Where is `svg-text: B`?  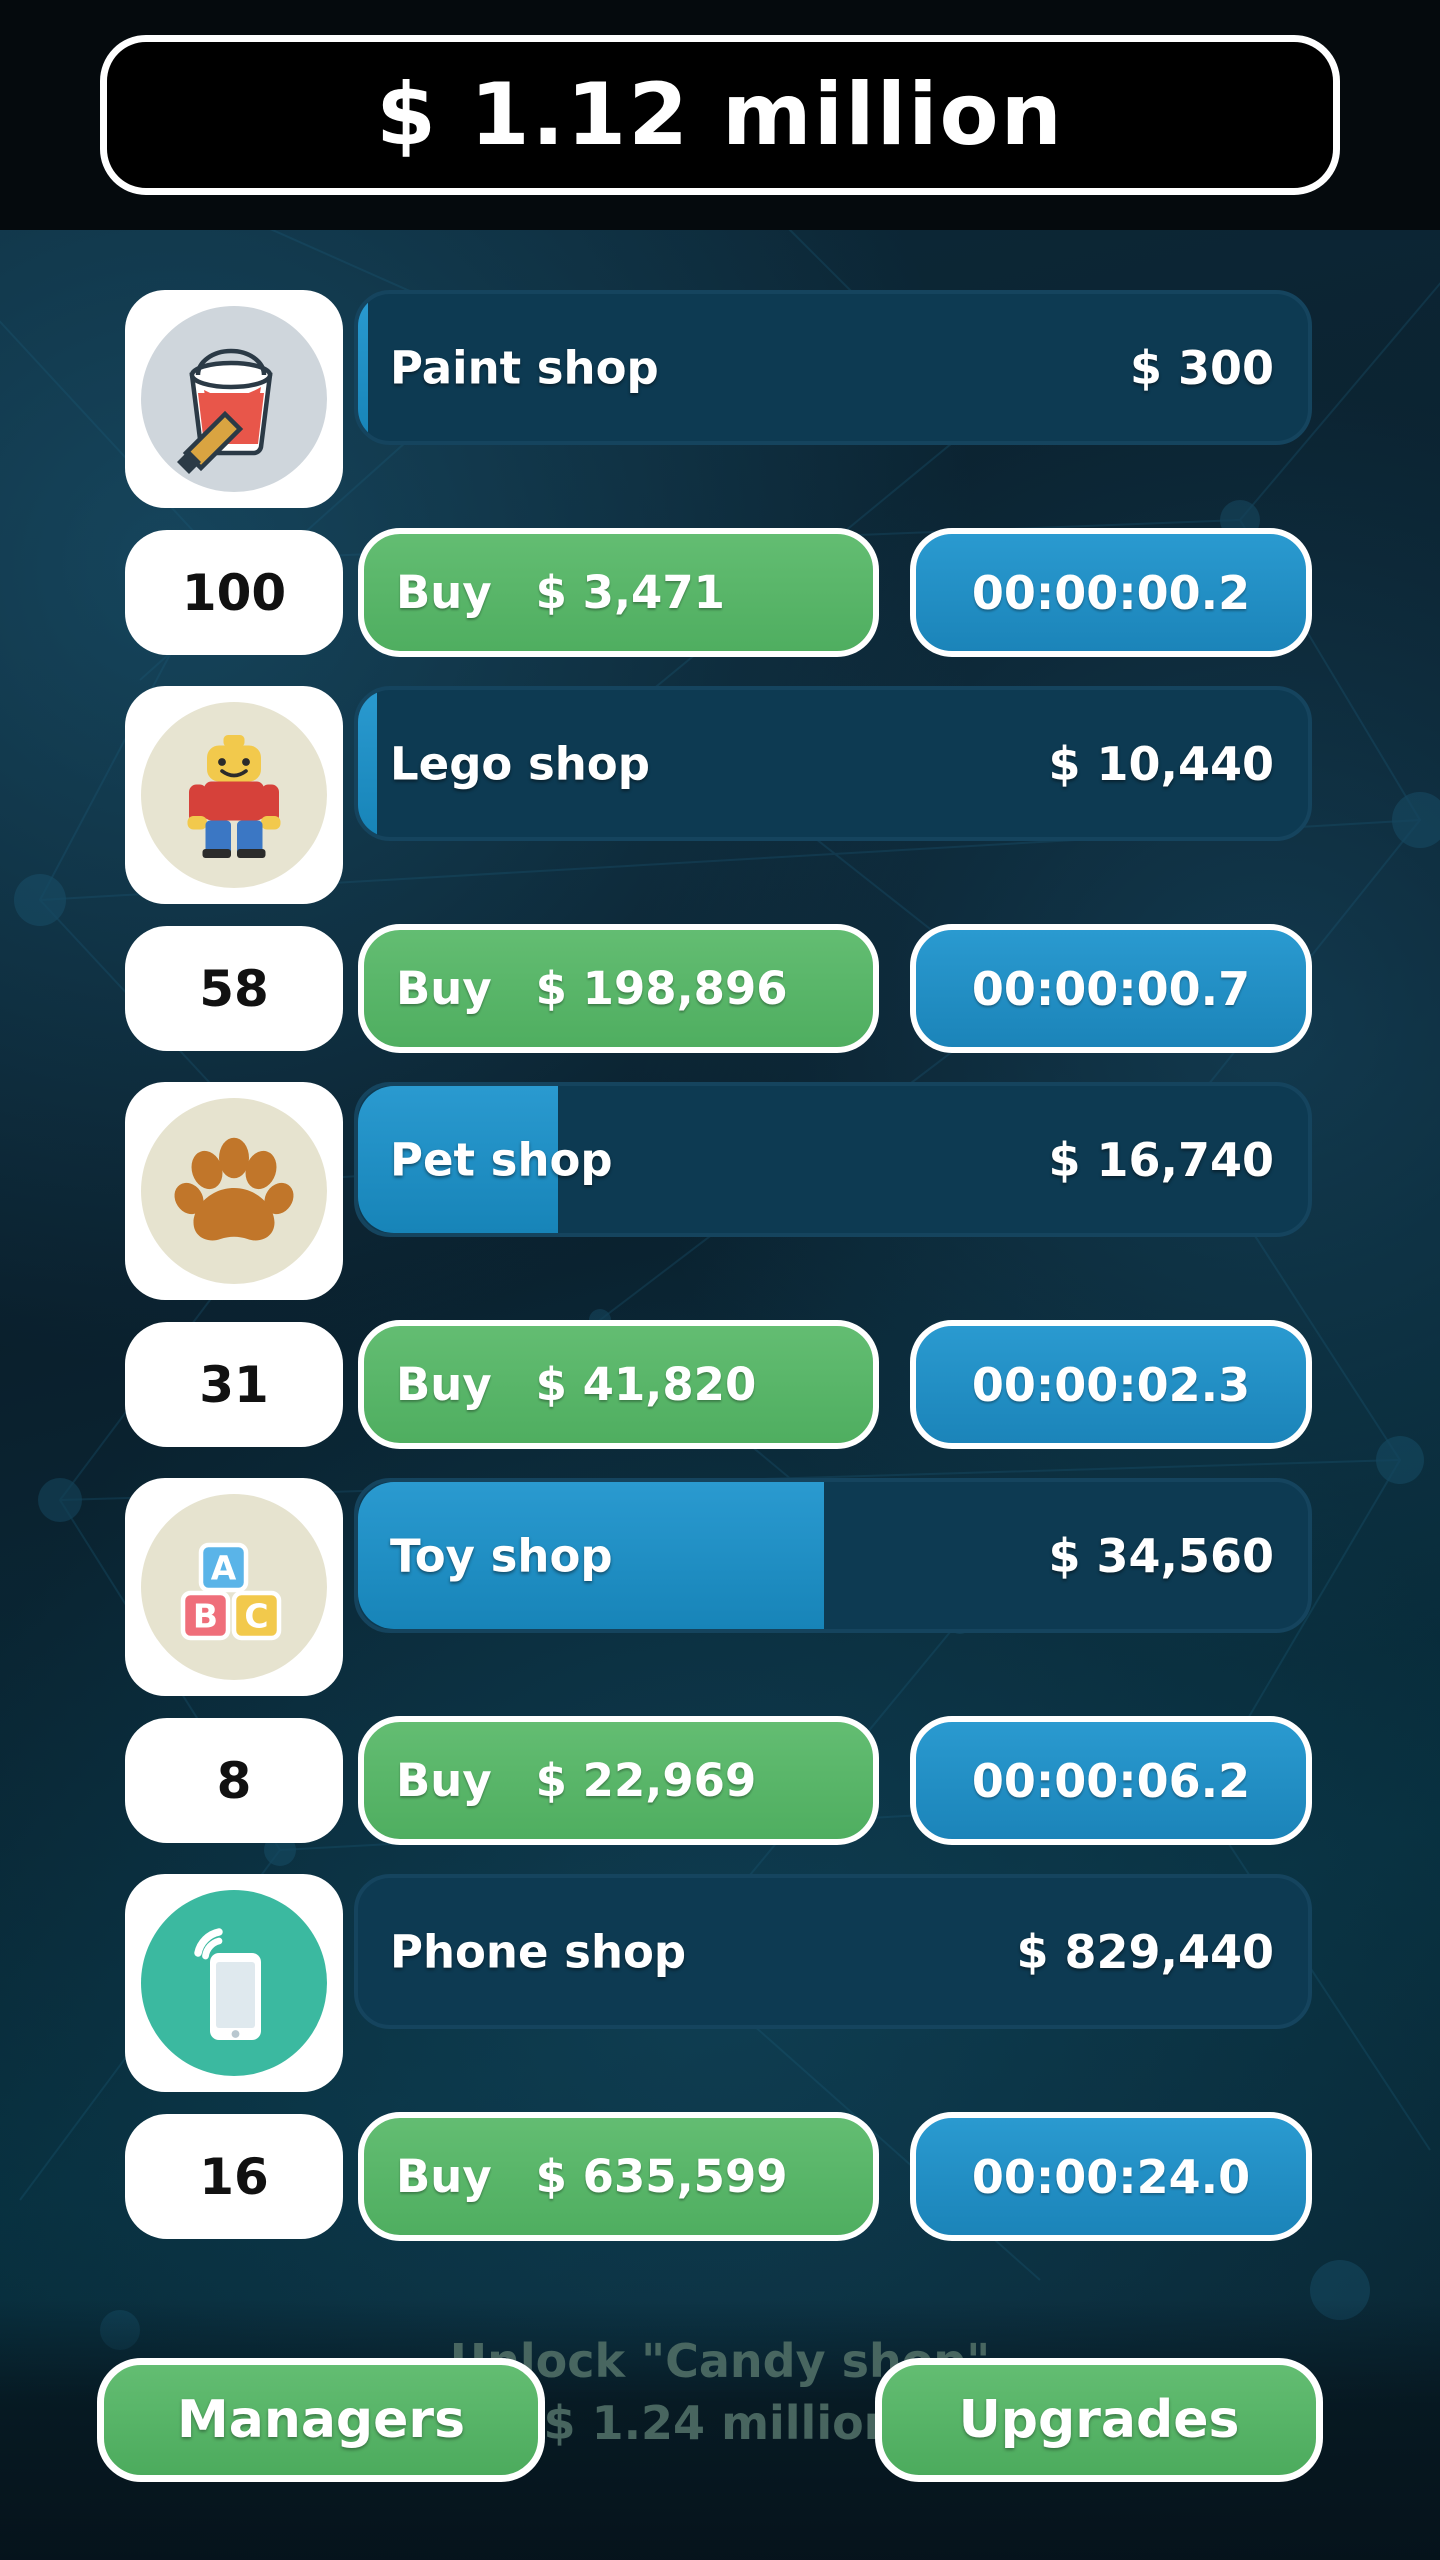 svg-text: B is located at coordinates (205, 1616).